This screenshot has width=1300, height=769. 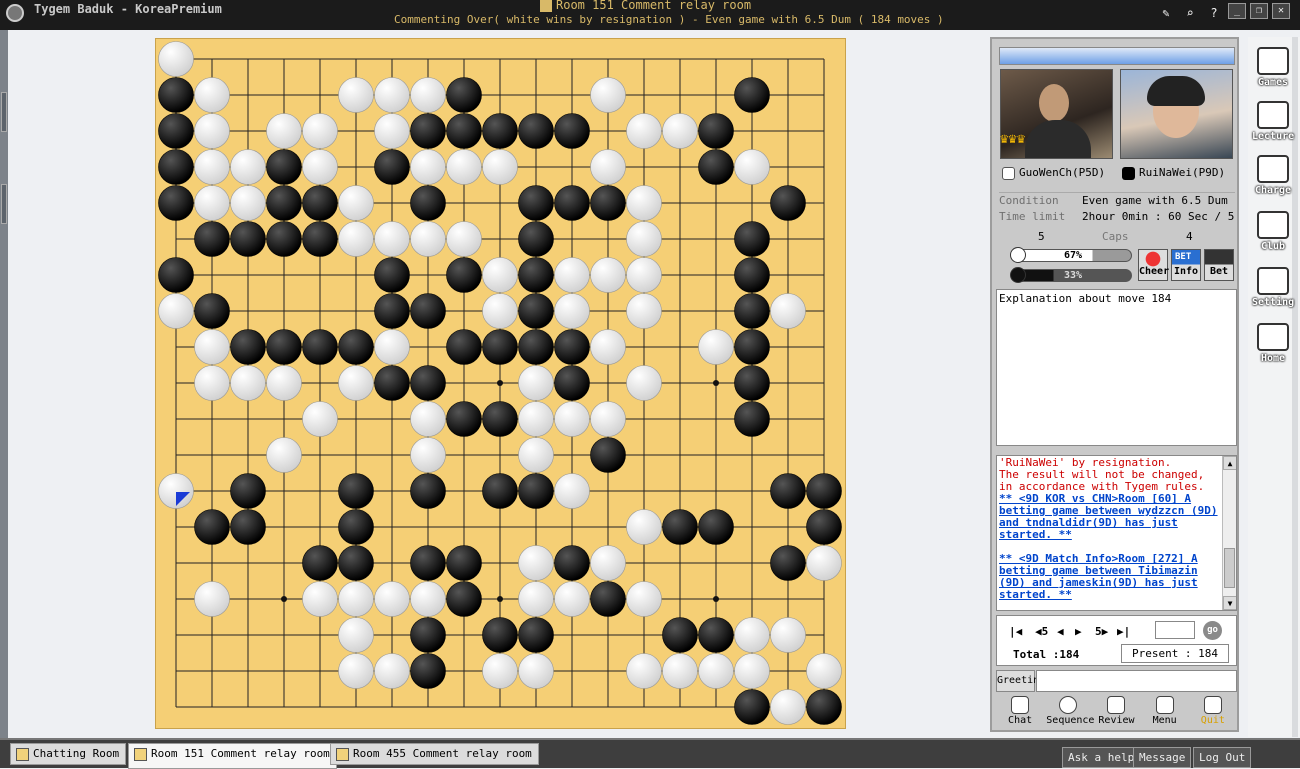 What do you see at coordinates (1259, 11) in the screenshot?
I see `restore-button: ❐` at bounding box center [1259, 11].